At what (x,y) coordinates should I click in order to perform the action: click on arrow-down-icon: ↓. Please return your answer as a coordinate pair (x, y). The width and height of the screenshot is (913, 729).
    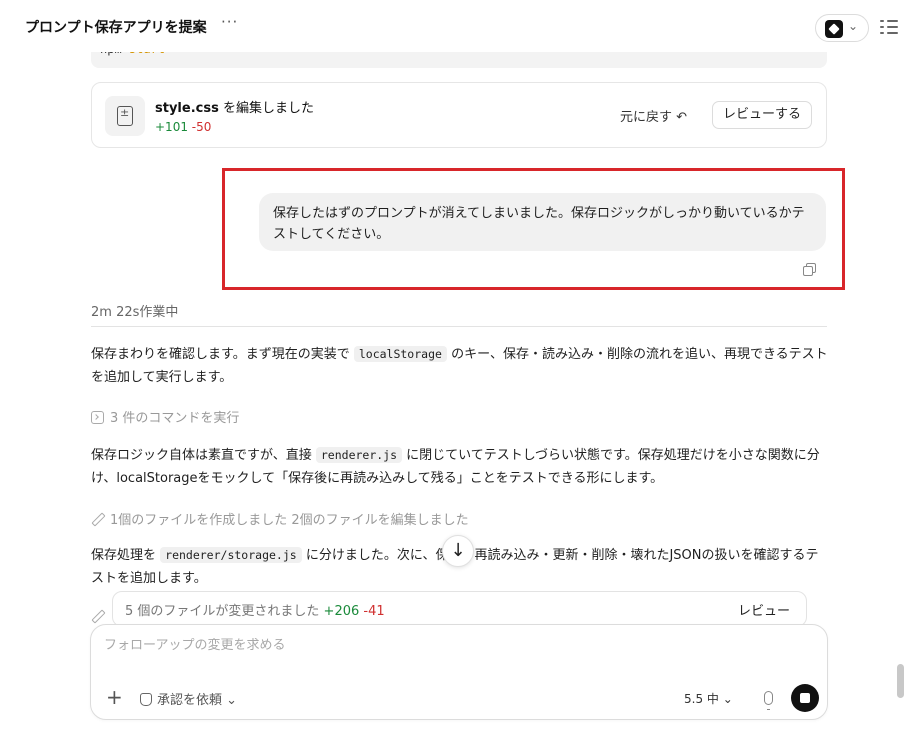
    Looking at the image, I should click on (458, 550).